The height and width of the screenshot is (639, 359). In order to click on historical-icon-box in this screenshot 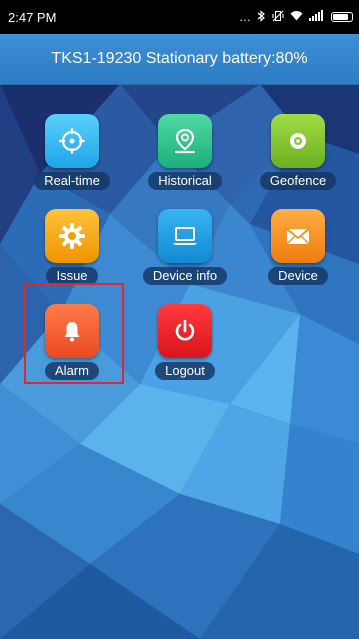, I will do `click(185, 141)`.